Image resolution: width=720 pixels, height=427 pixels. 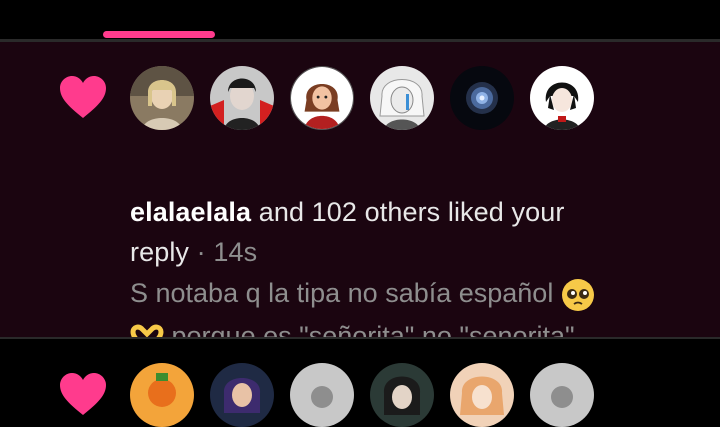 What do you see at coordinates (577, 294) in the screenshot?
I see `pleading-face-icon` at bounding box center [577, 294].